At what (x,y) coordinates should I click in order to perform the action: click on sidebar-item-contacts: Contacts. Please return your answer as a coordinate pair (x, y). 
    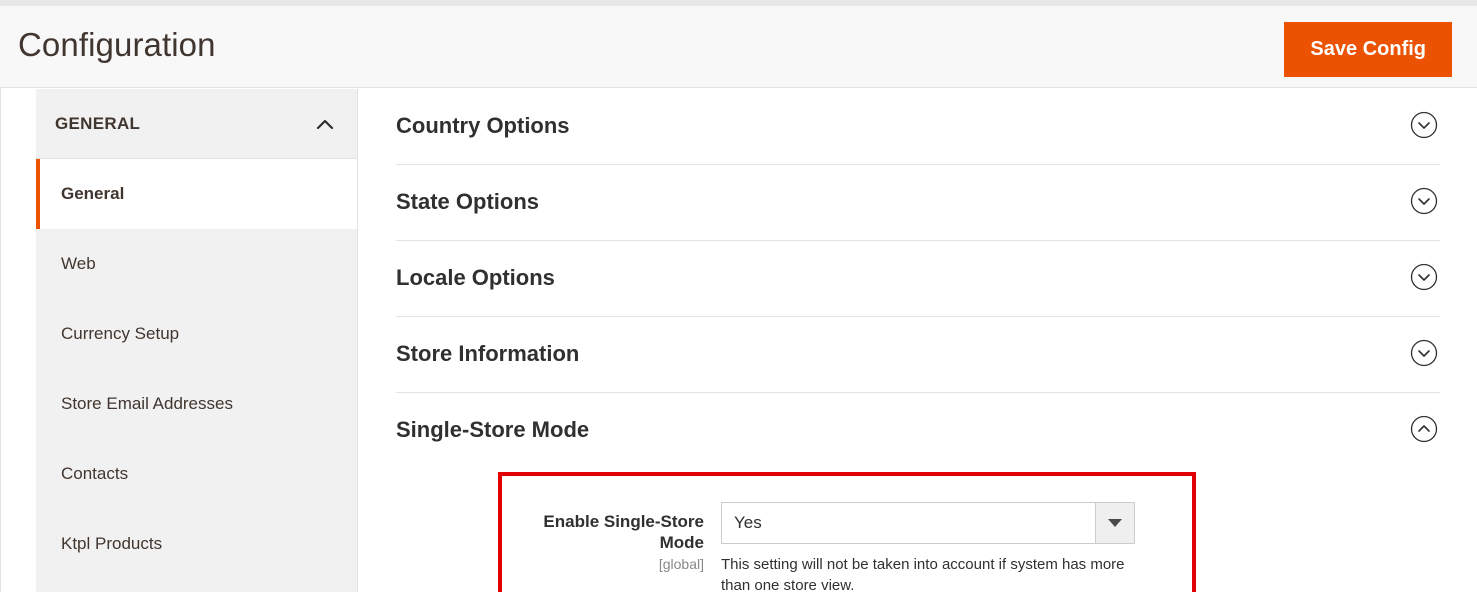
    Looking at the image, I should click on (196, 474).